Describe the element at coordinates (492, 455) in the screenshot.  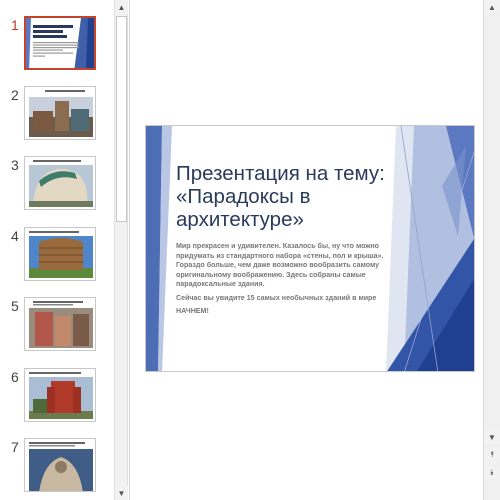
I see `previous-slide-icon: ⯭` at that location.